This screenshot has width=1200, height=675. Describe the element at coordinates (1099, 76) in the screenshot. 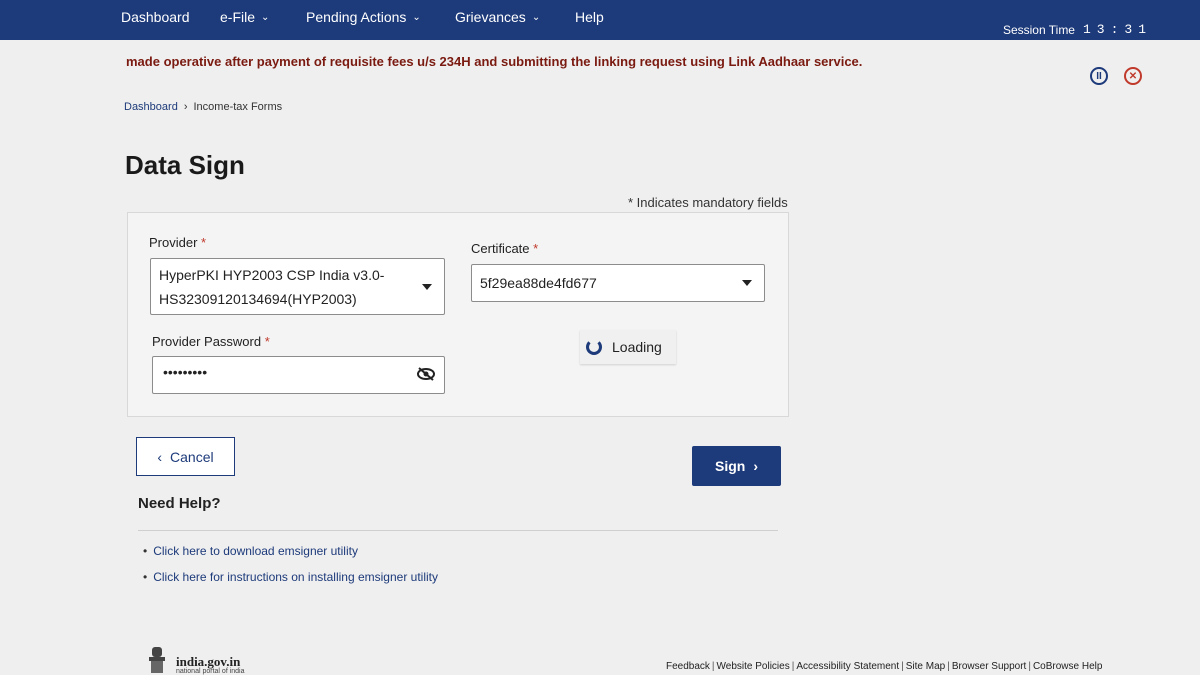

I see `pause-icon: II` at that location.